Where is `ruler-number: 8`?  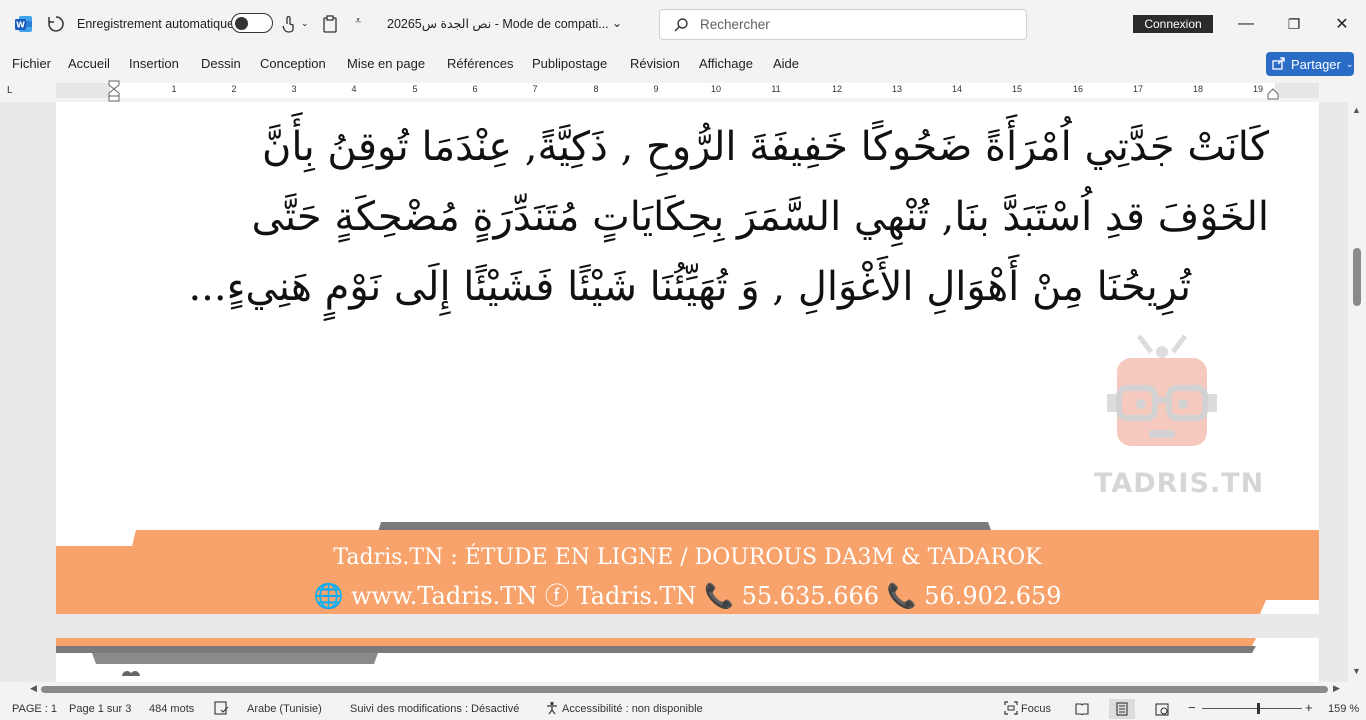 ruler-number: 8 is located at coordinates (596, 89).